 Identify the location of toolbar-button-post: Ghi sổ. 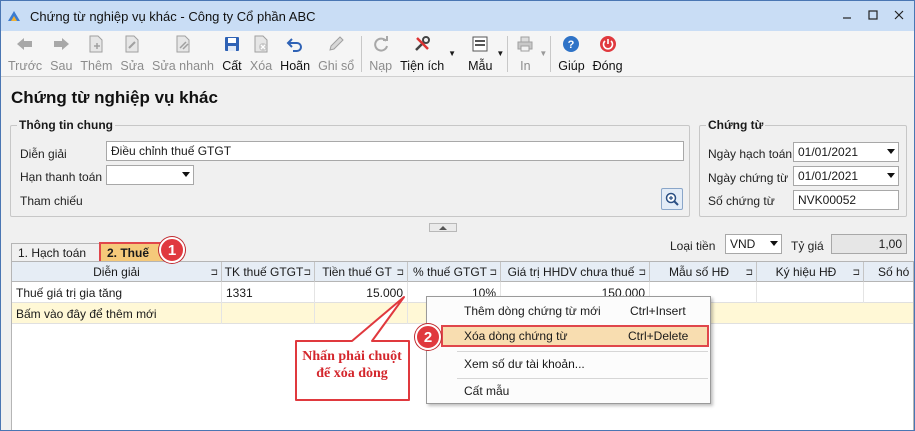
(336, 54).